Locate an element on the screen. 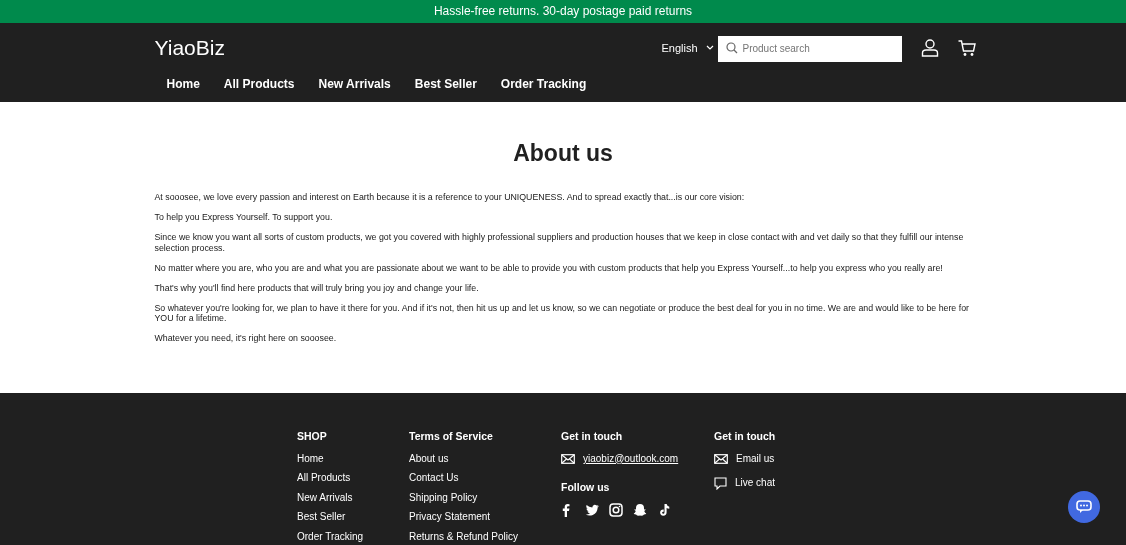 This screenshot has height=545, width=1126. ghost-icon is located at coordinates (640, 510).